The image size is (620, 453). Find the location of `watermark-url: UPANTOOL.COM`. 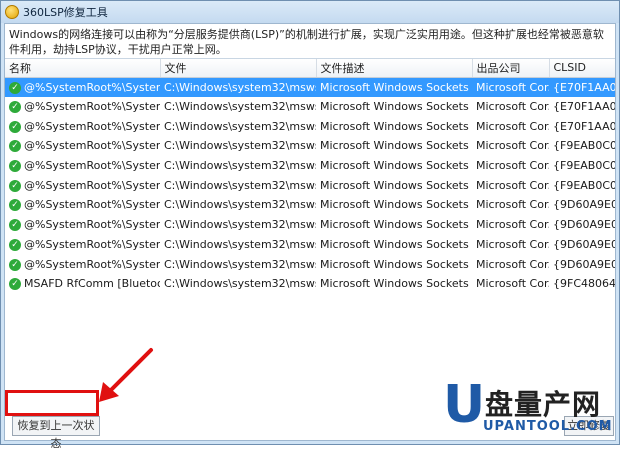

watermark-url: UPANTOOL.COM is located at coordinates (548, 426).